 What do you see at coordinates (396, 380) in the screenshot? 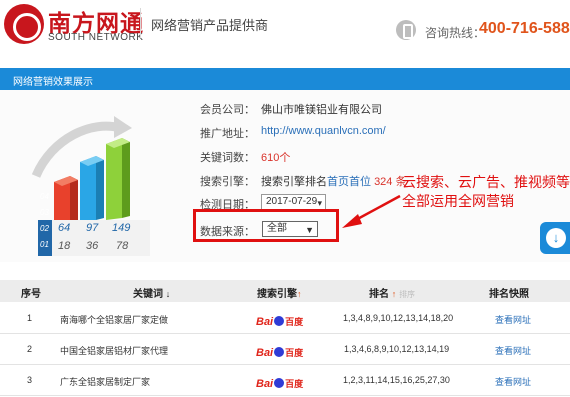
I see `row-rank: 1,2,3,11,14,15,16,25,27,30` at bounding box center [396, 380].